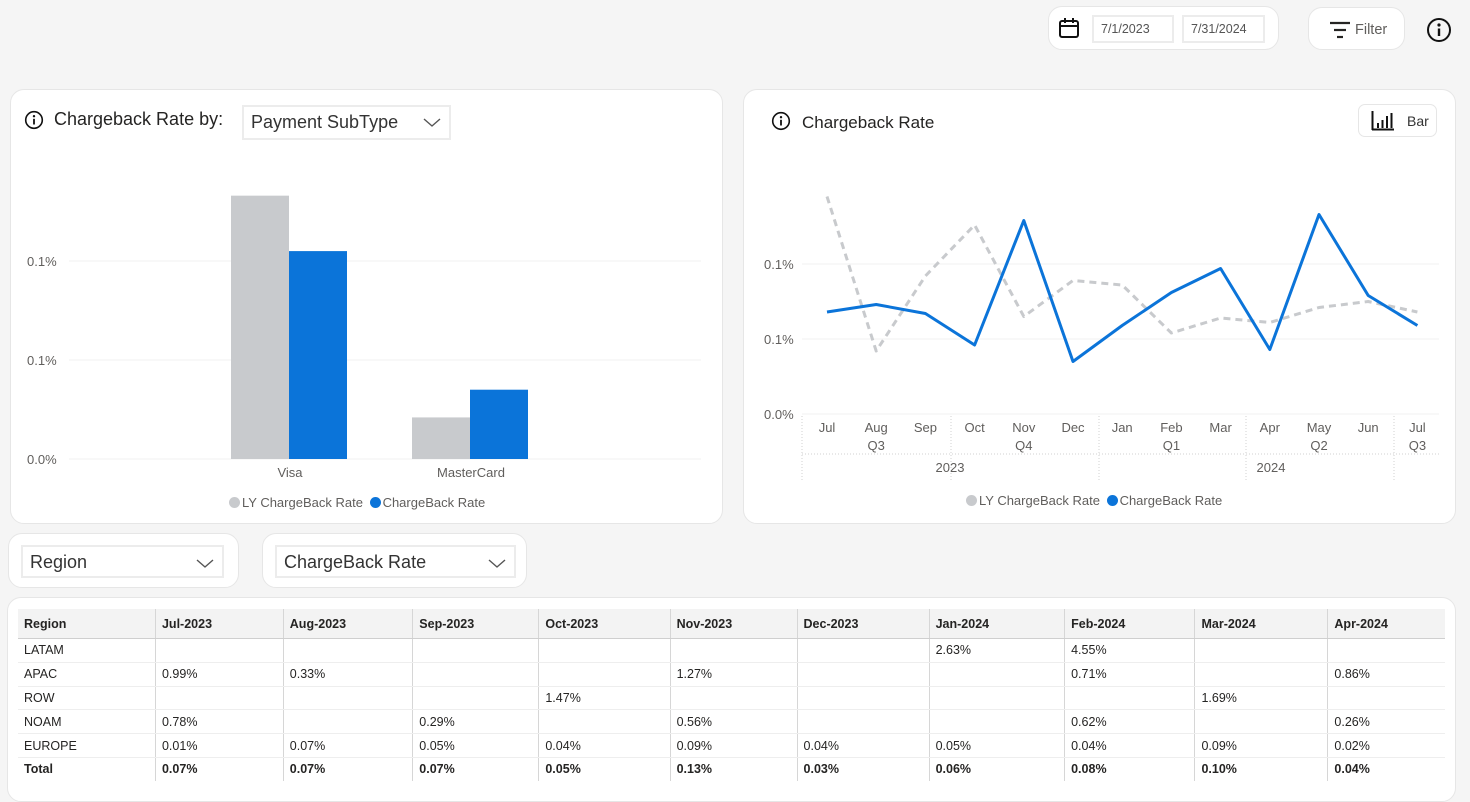 The height and width of the screenshot is (802, 1470). What do you see at coordinates (1069, 30) in the screenshot?
I see `calendar-icon` at bounding box center [1069, 30].